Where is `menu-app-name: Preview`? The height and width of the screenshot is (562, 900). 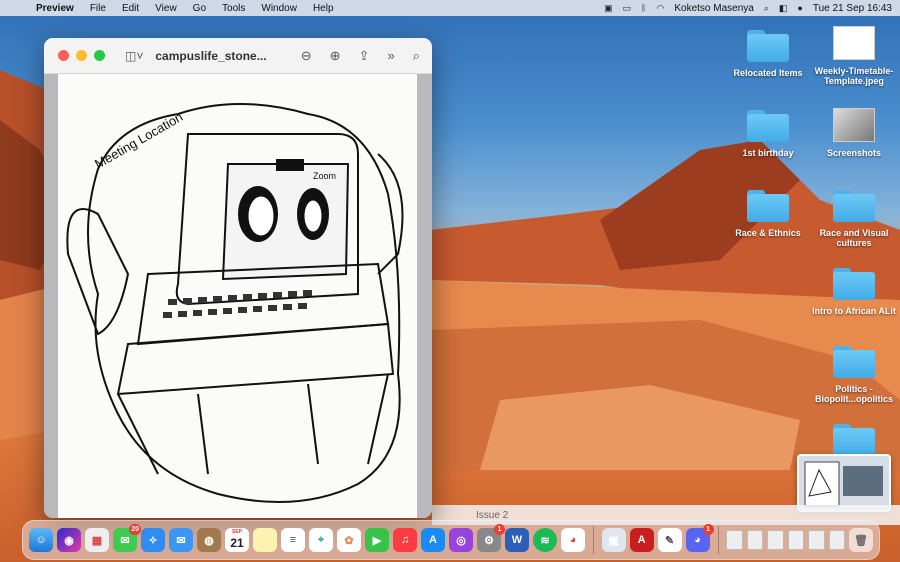
menu-app-name: Preview is located at coordinates (55, 8).